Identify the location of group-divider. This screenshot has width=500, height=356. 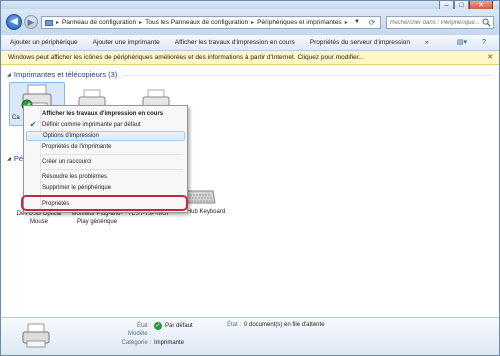
(308, 75).